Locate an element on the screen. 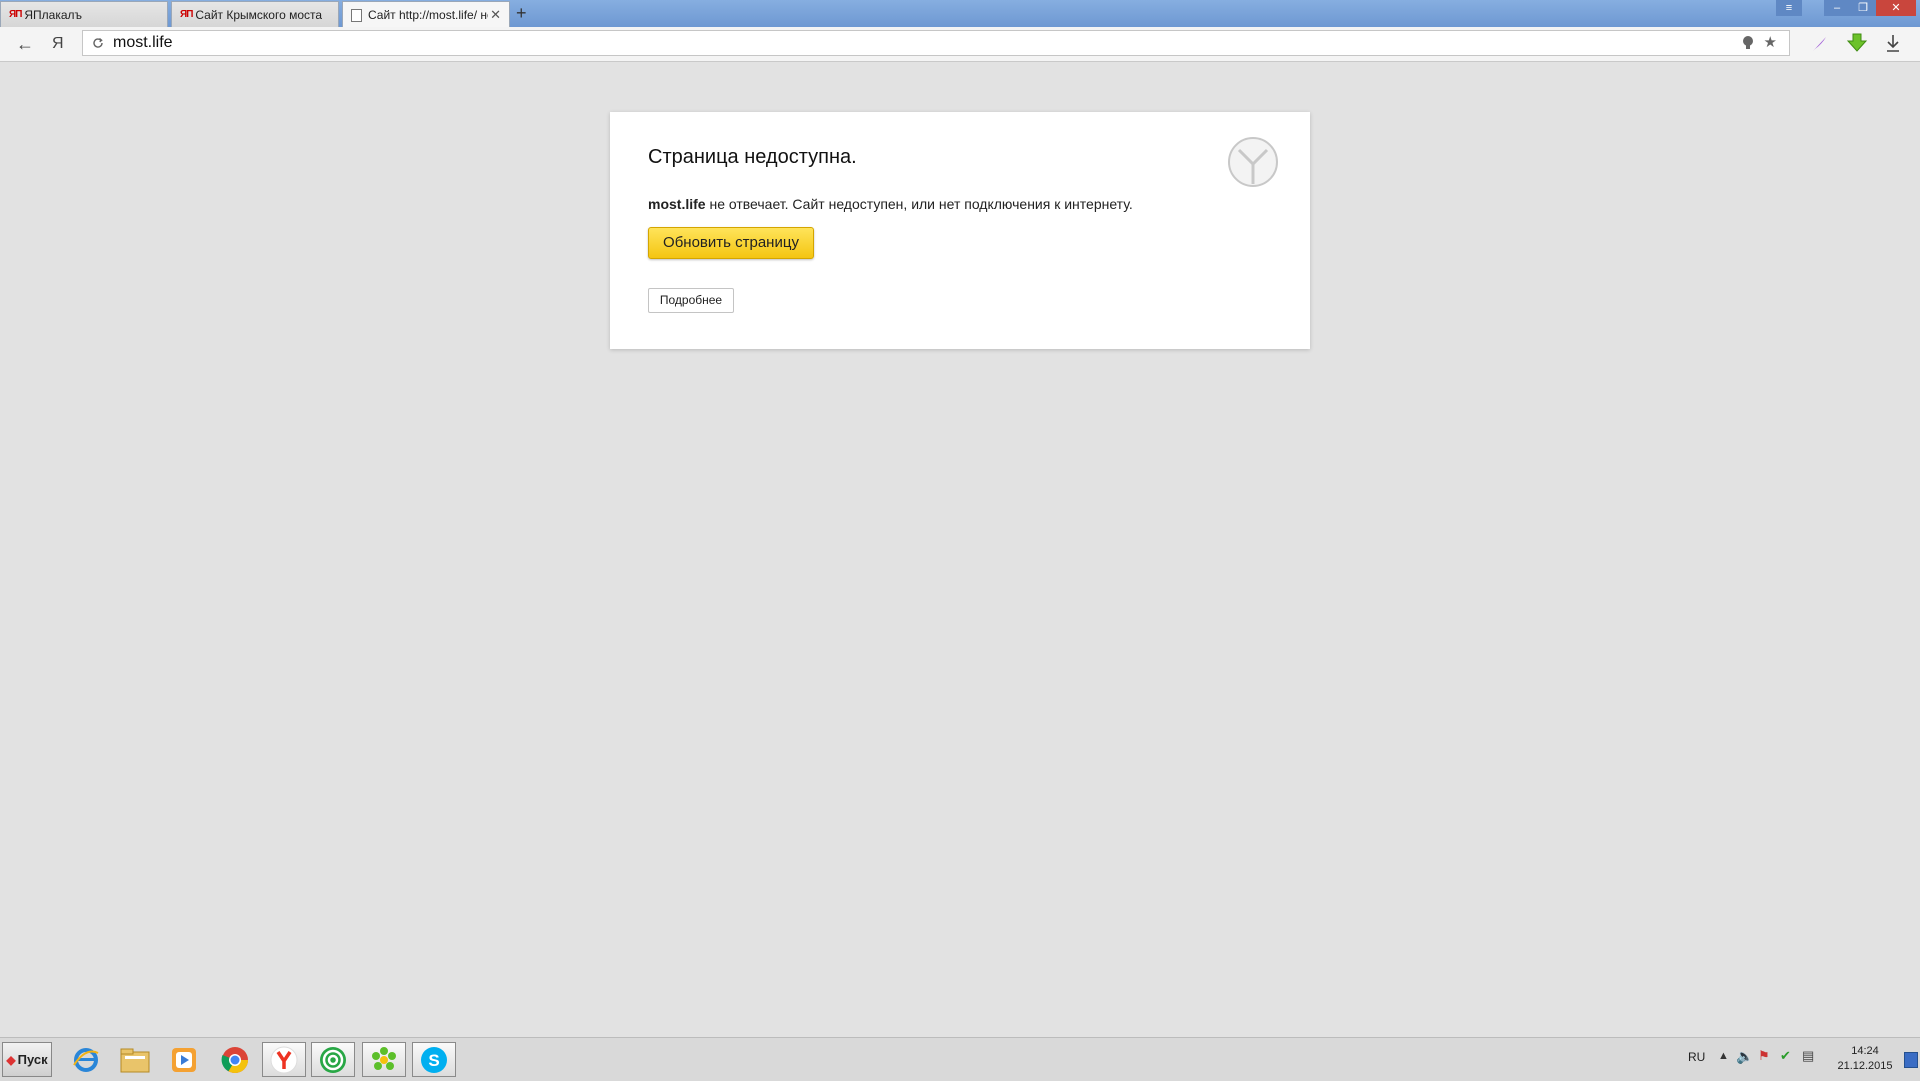 This screenshot has width=1920, height=1081. tab-yaplakal: ЯП ЯПлакалъ is located at coordinates (84, 14).